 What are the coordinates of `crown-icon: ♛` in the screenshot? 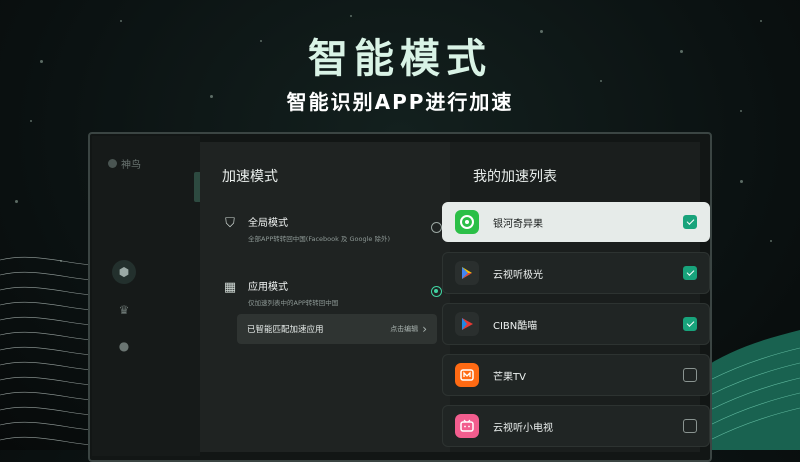 It's located at (124, 310).